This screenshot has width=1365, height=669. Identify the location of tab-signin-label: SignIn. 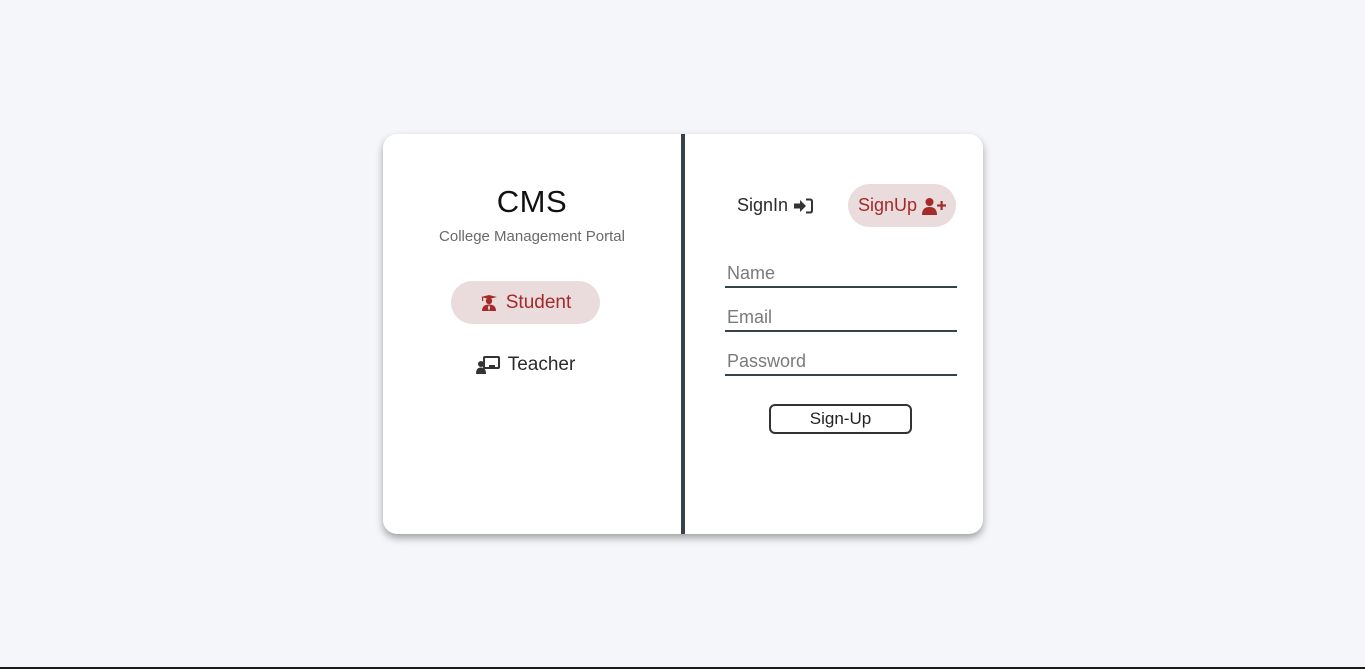
(762, 205).